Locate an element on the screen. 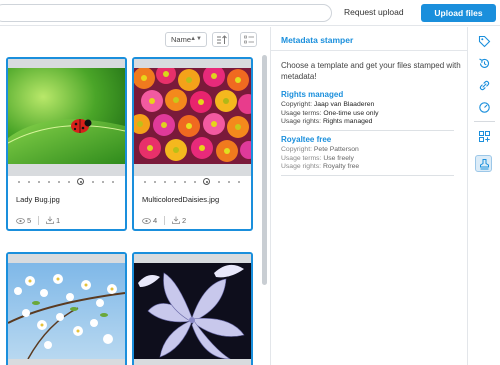 This screenshot has width=500, height=365. views-stat: 4 is located at coordinates (149, 220).